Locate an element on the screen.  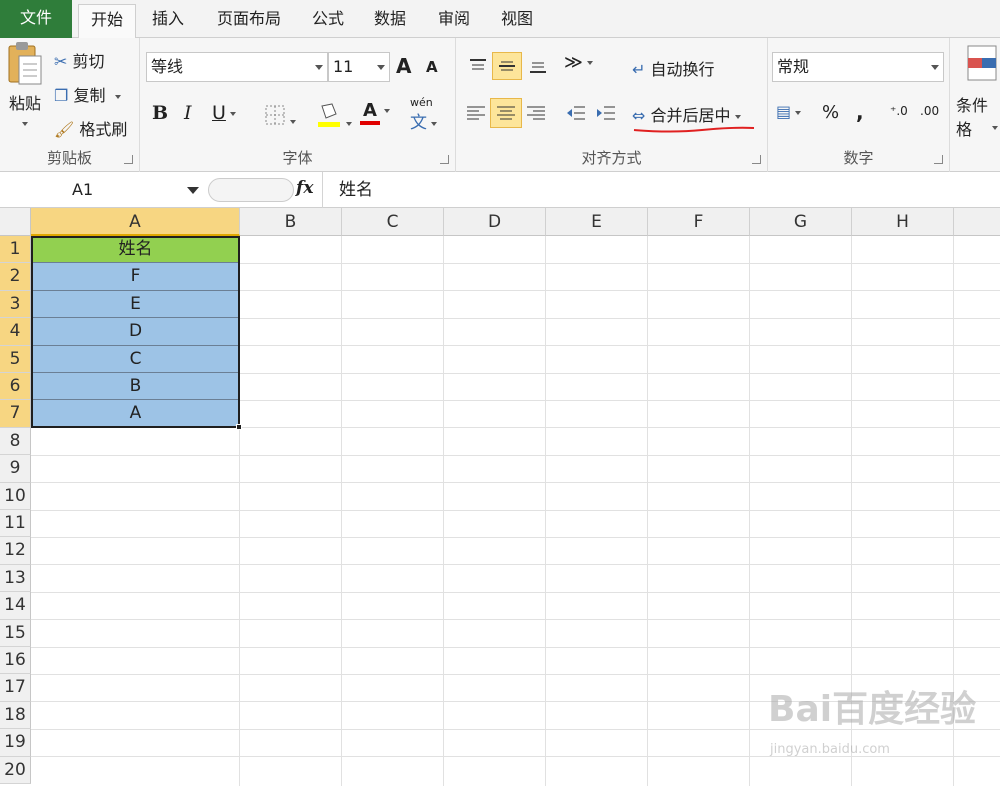
tab-review: 审阅 is located at coordinates (454, 21).